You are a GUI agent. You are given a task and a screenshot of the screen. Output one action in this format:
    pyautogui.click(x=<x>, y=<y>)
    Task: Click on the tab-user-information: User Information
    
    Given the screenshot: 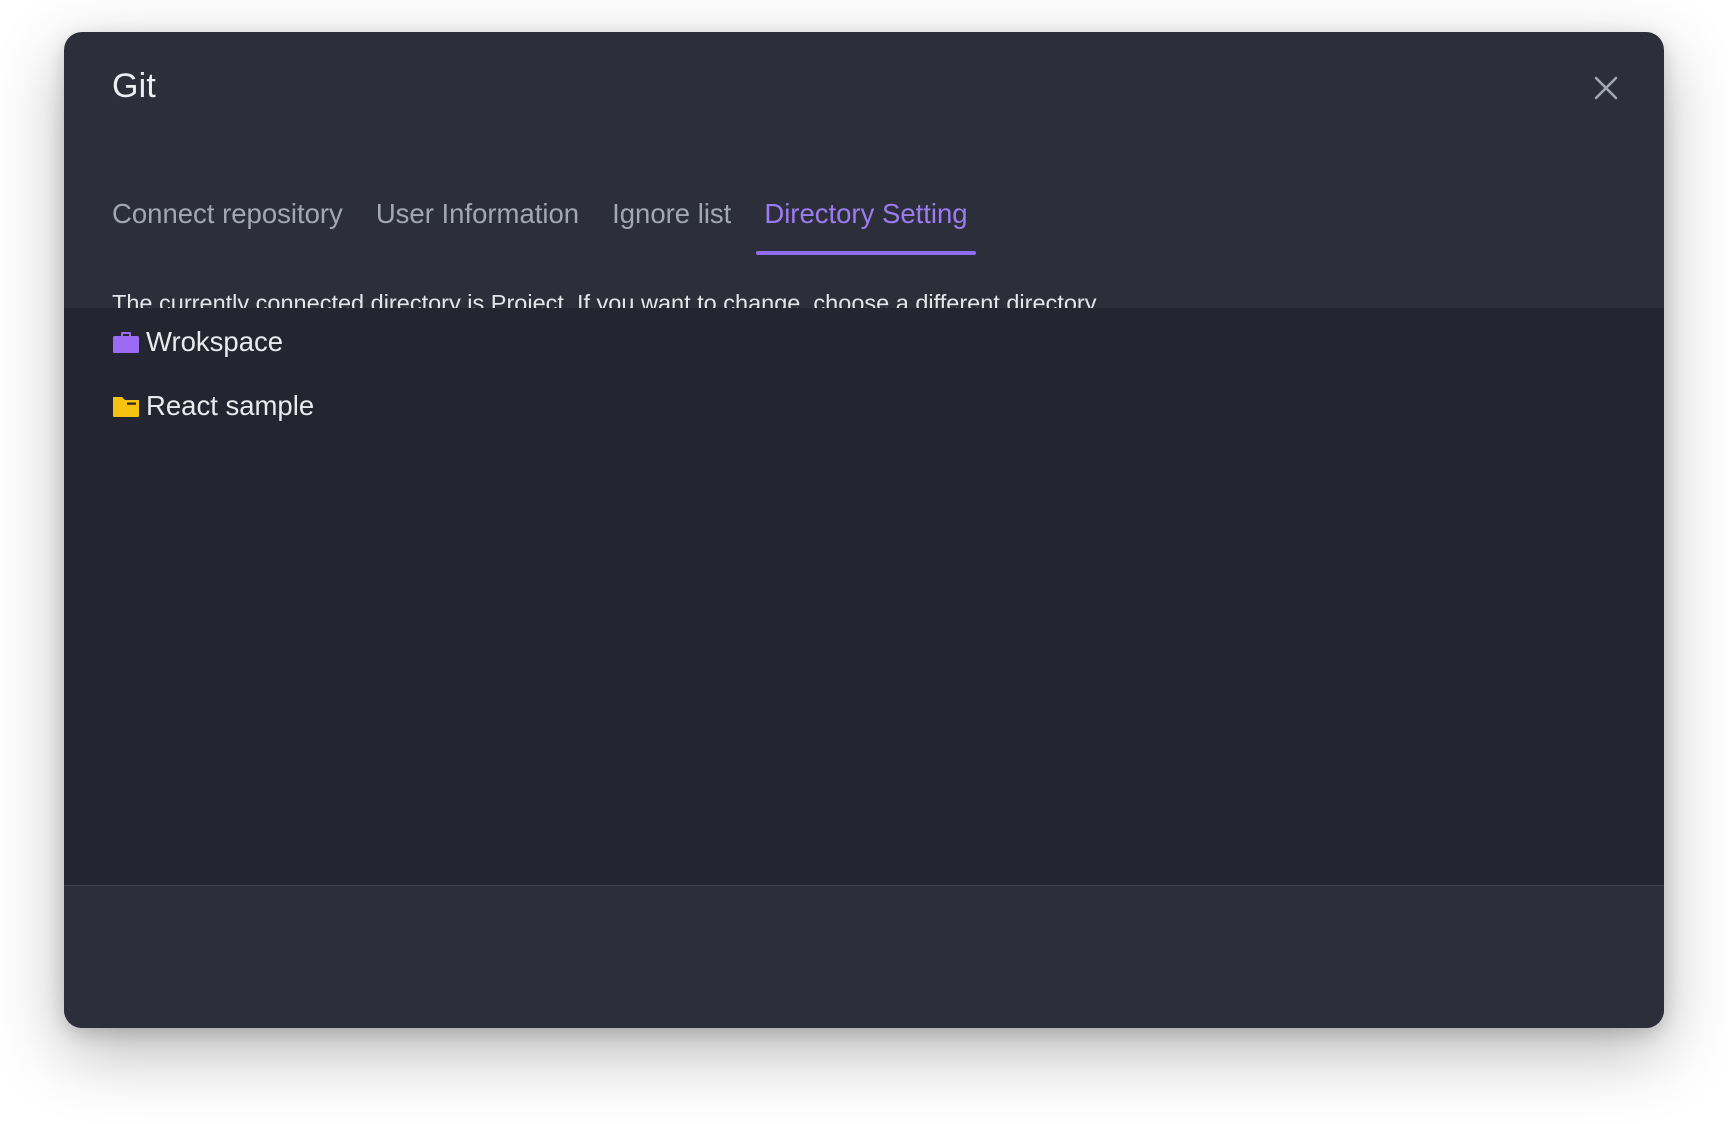 What is the action you would take?
    pyautogui.click(x=477, y=216)
    